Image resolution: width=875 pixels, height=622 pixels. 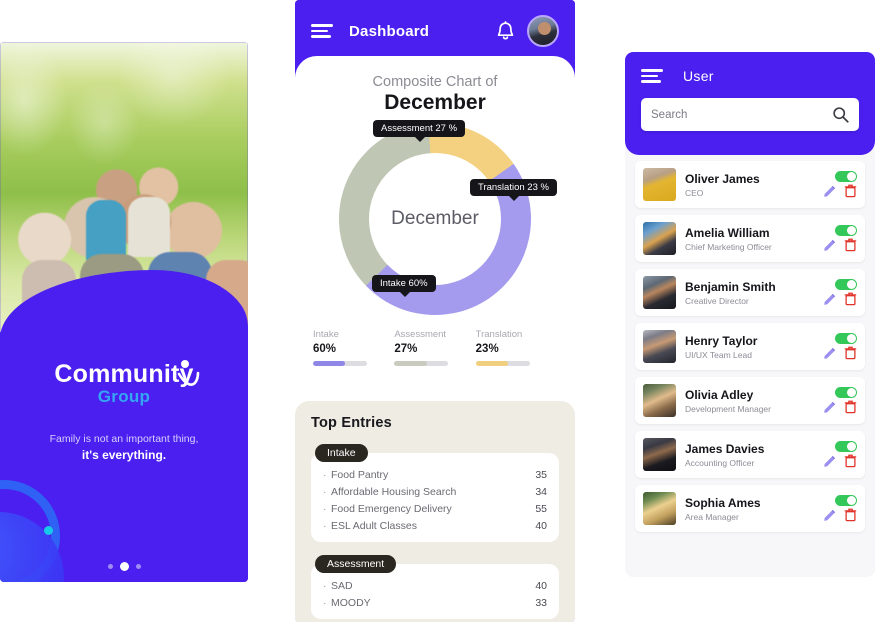 What do you see at coordinates (712, 516) in the screenshot?
I see `user-role: Area Manager` at bounding box center [712, 516].